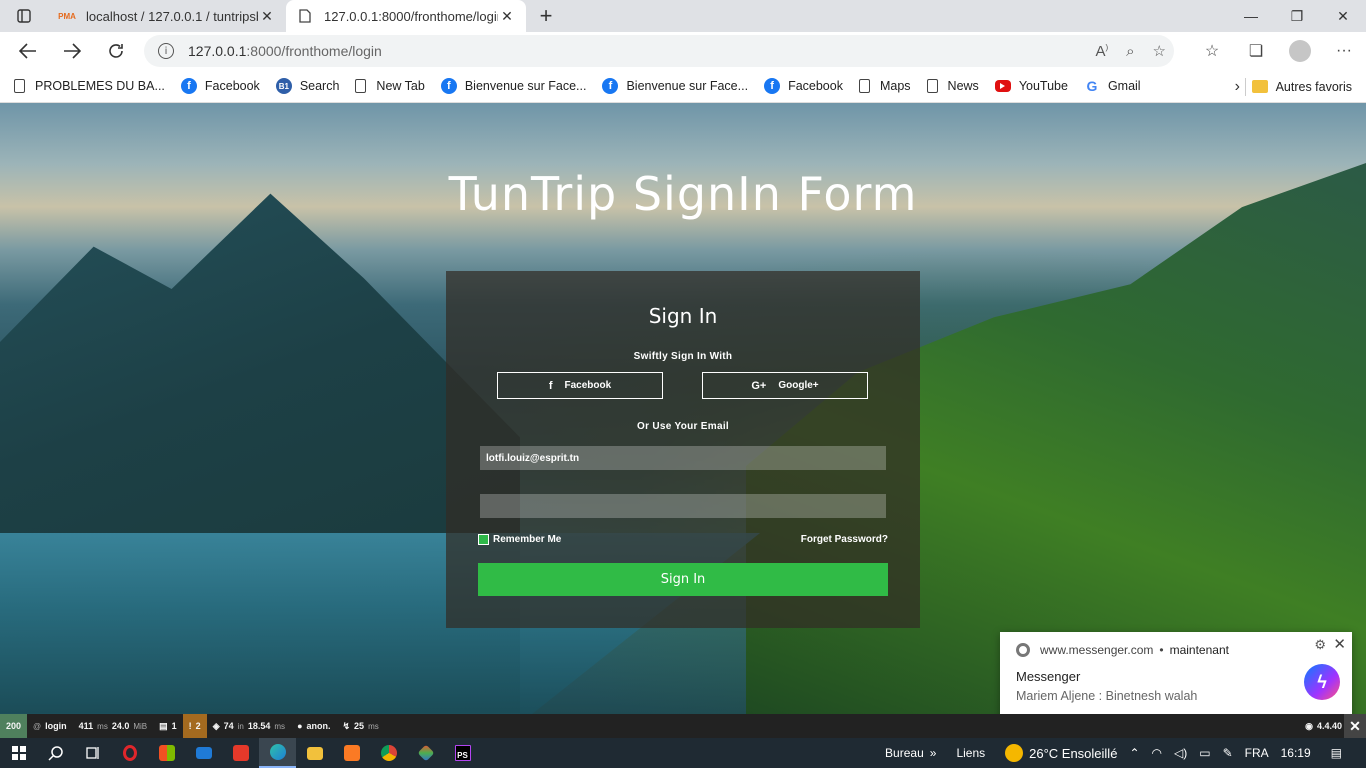 The width and height of the screenshot is (1366, 768). I want to click on weather-text: 26°C Ensoleillé, so click(1073, 753).